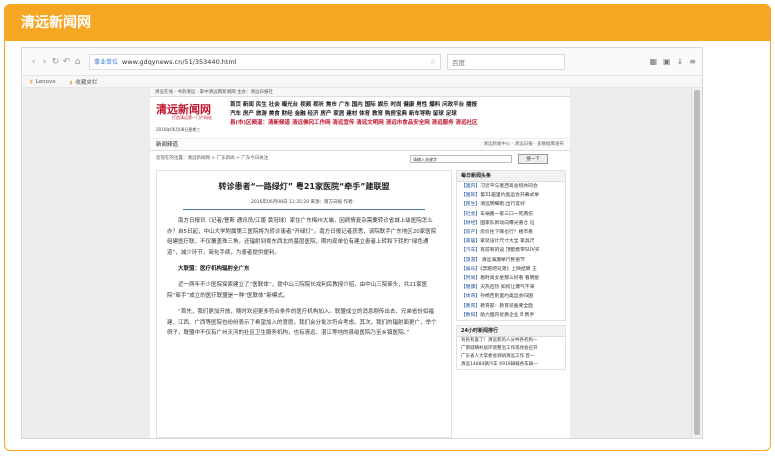 The height and width of the screenshot is (457, 775). Describe the element at coordinates (653, 61) in the screenshot. I see `grid-icon: ▦` at that location.